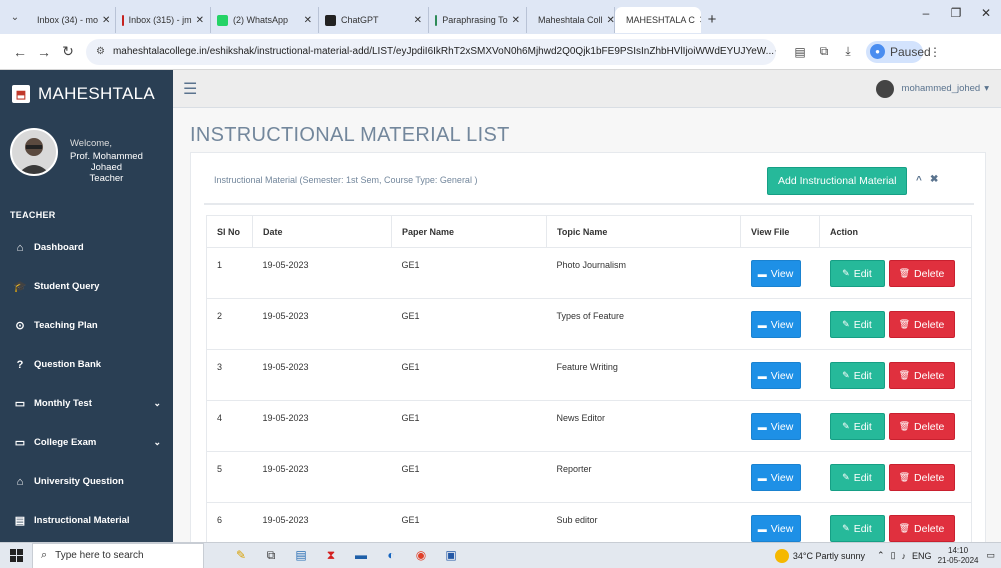  What do you see at coordinates (819, 555) in the screenshot?
I see `weather-widget: 34°C Partly sunny` at bounding box center [819, 555].